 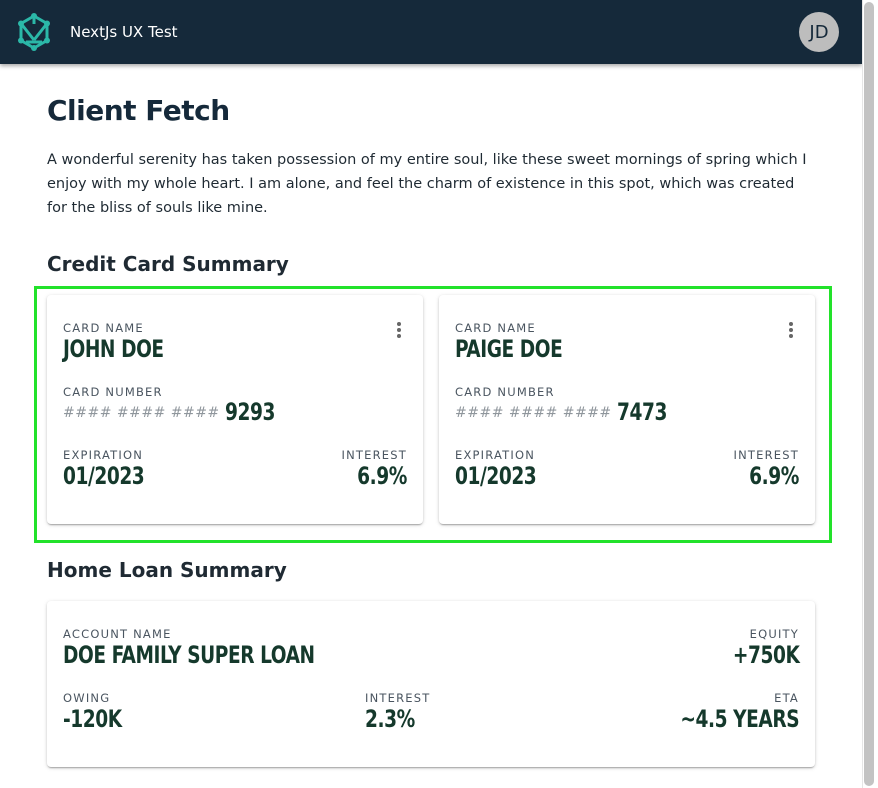 I want to click on user-avatar: JD, so click(x=819, y=32).